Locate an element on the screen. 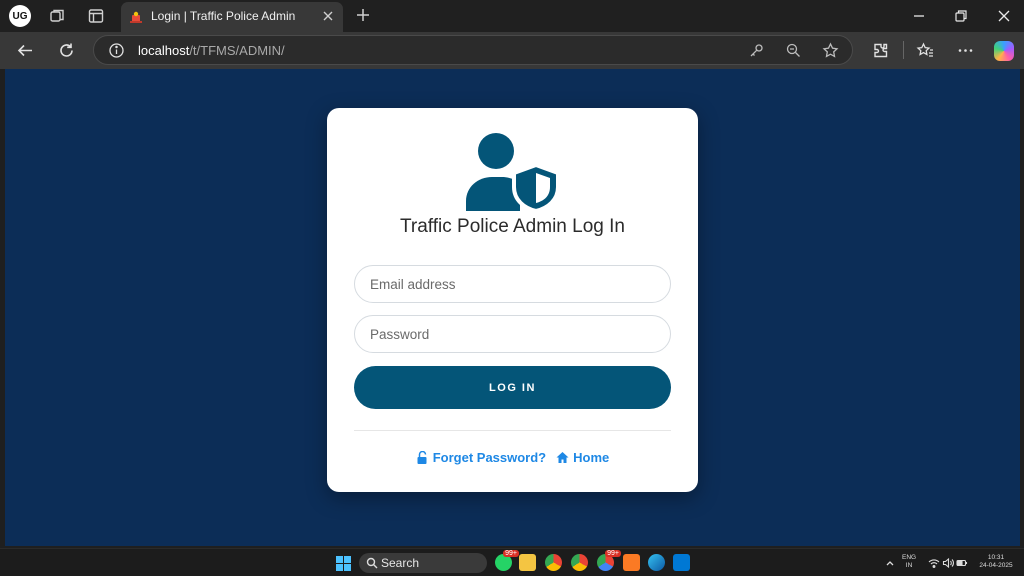 The width and height of the screenshot is (1024, 576). search-icon is located at coordinates (372, 563).